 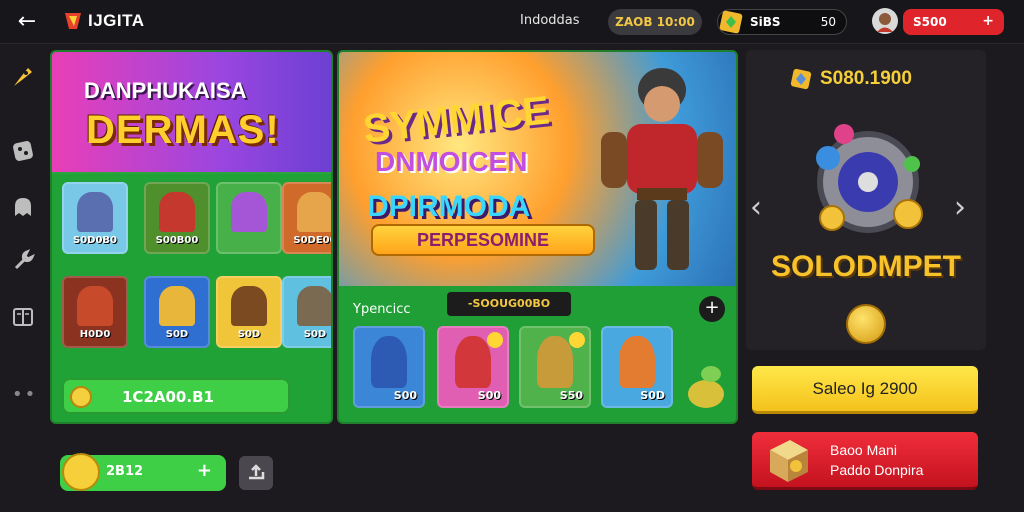 What do you see at coordinates (23, 207) in the screenshot?
I see `ghost-icon` at bounding box center [23, 207].